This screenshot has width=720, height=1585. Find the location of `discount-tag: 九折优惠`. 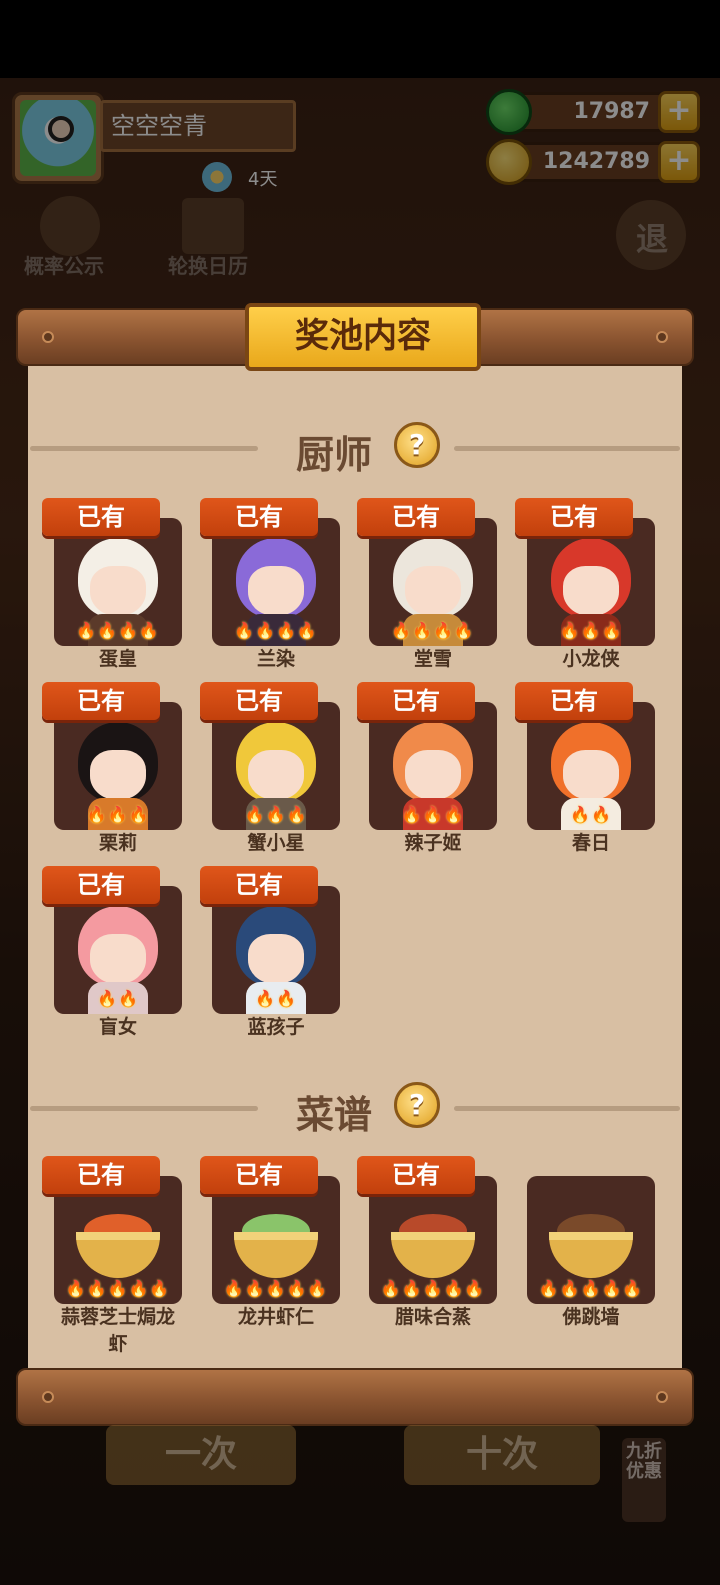

discount-tag: 九折优惠 is located at coordinates (644, 1480).